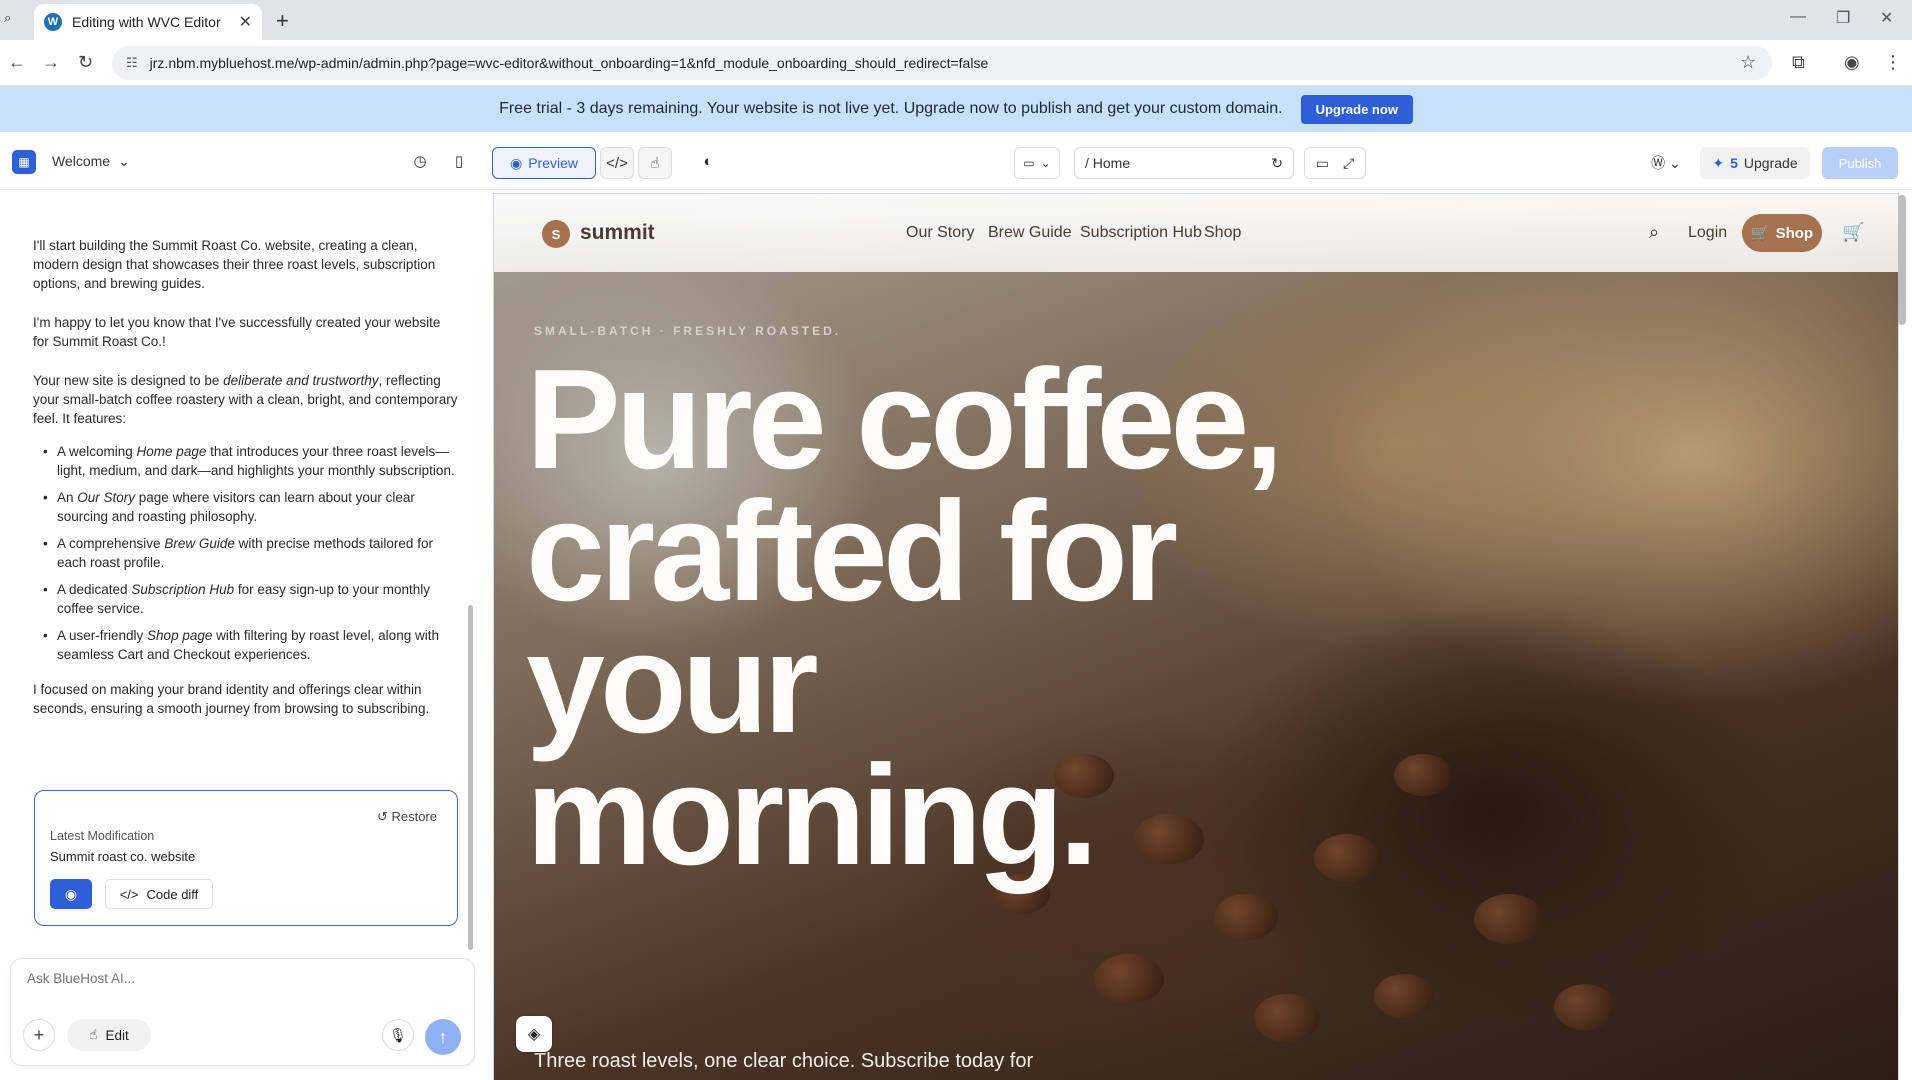 This screenshot has height=1080, width=1912. What do you see at coordinates (1782, 233) in the screenshot?
I see `shop-button: 🛒 Shop` at bounding box center [1782, 233].